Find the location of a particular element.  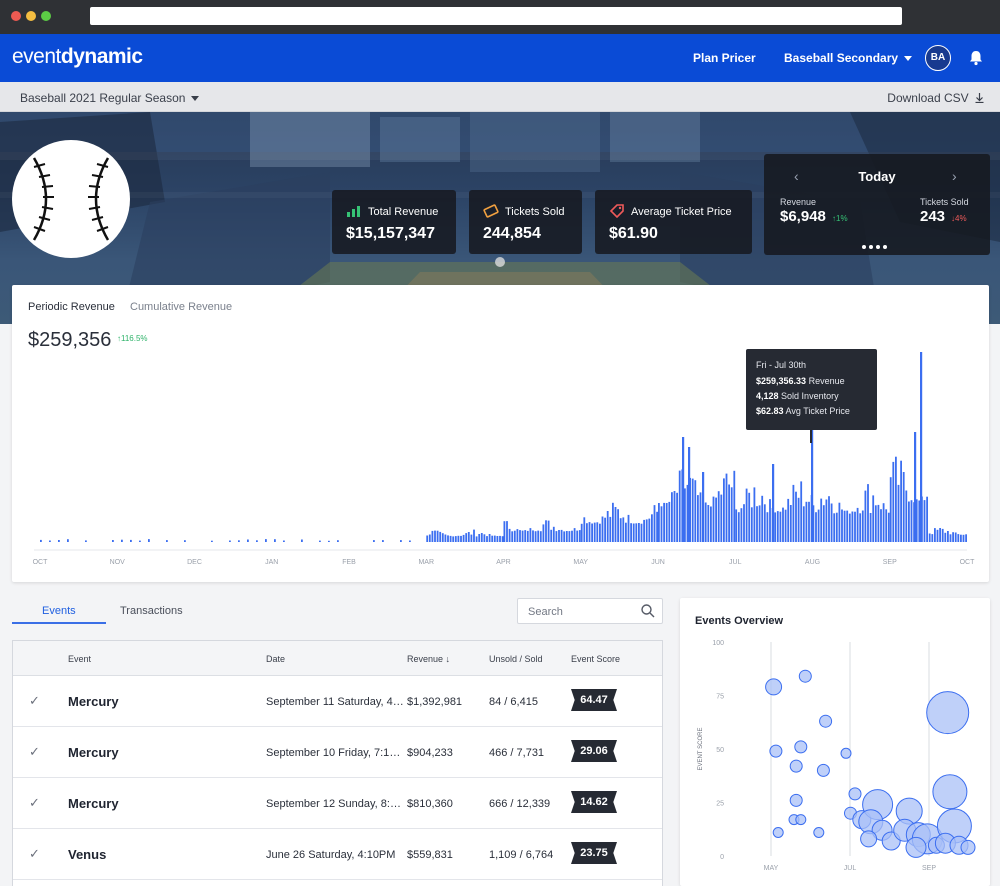

column-header-event: Event is located at coordinates (79, 659).